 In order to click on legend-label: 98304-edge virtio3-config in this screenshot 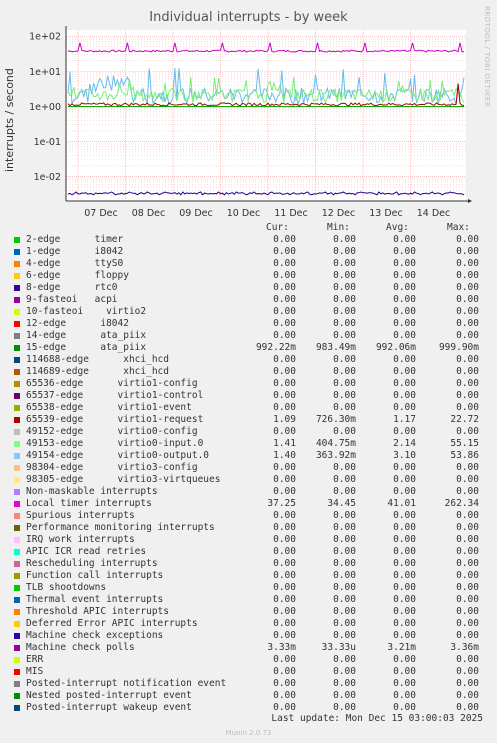, I will do `click(112, 467)`.